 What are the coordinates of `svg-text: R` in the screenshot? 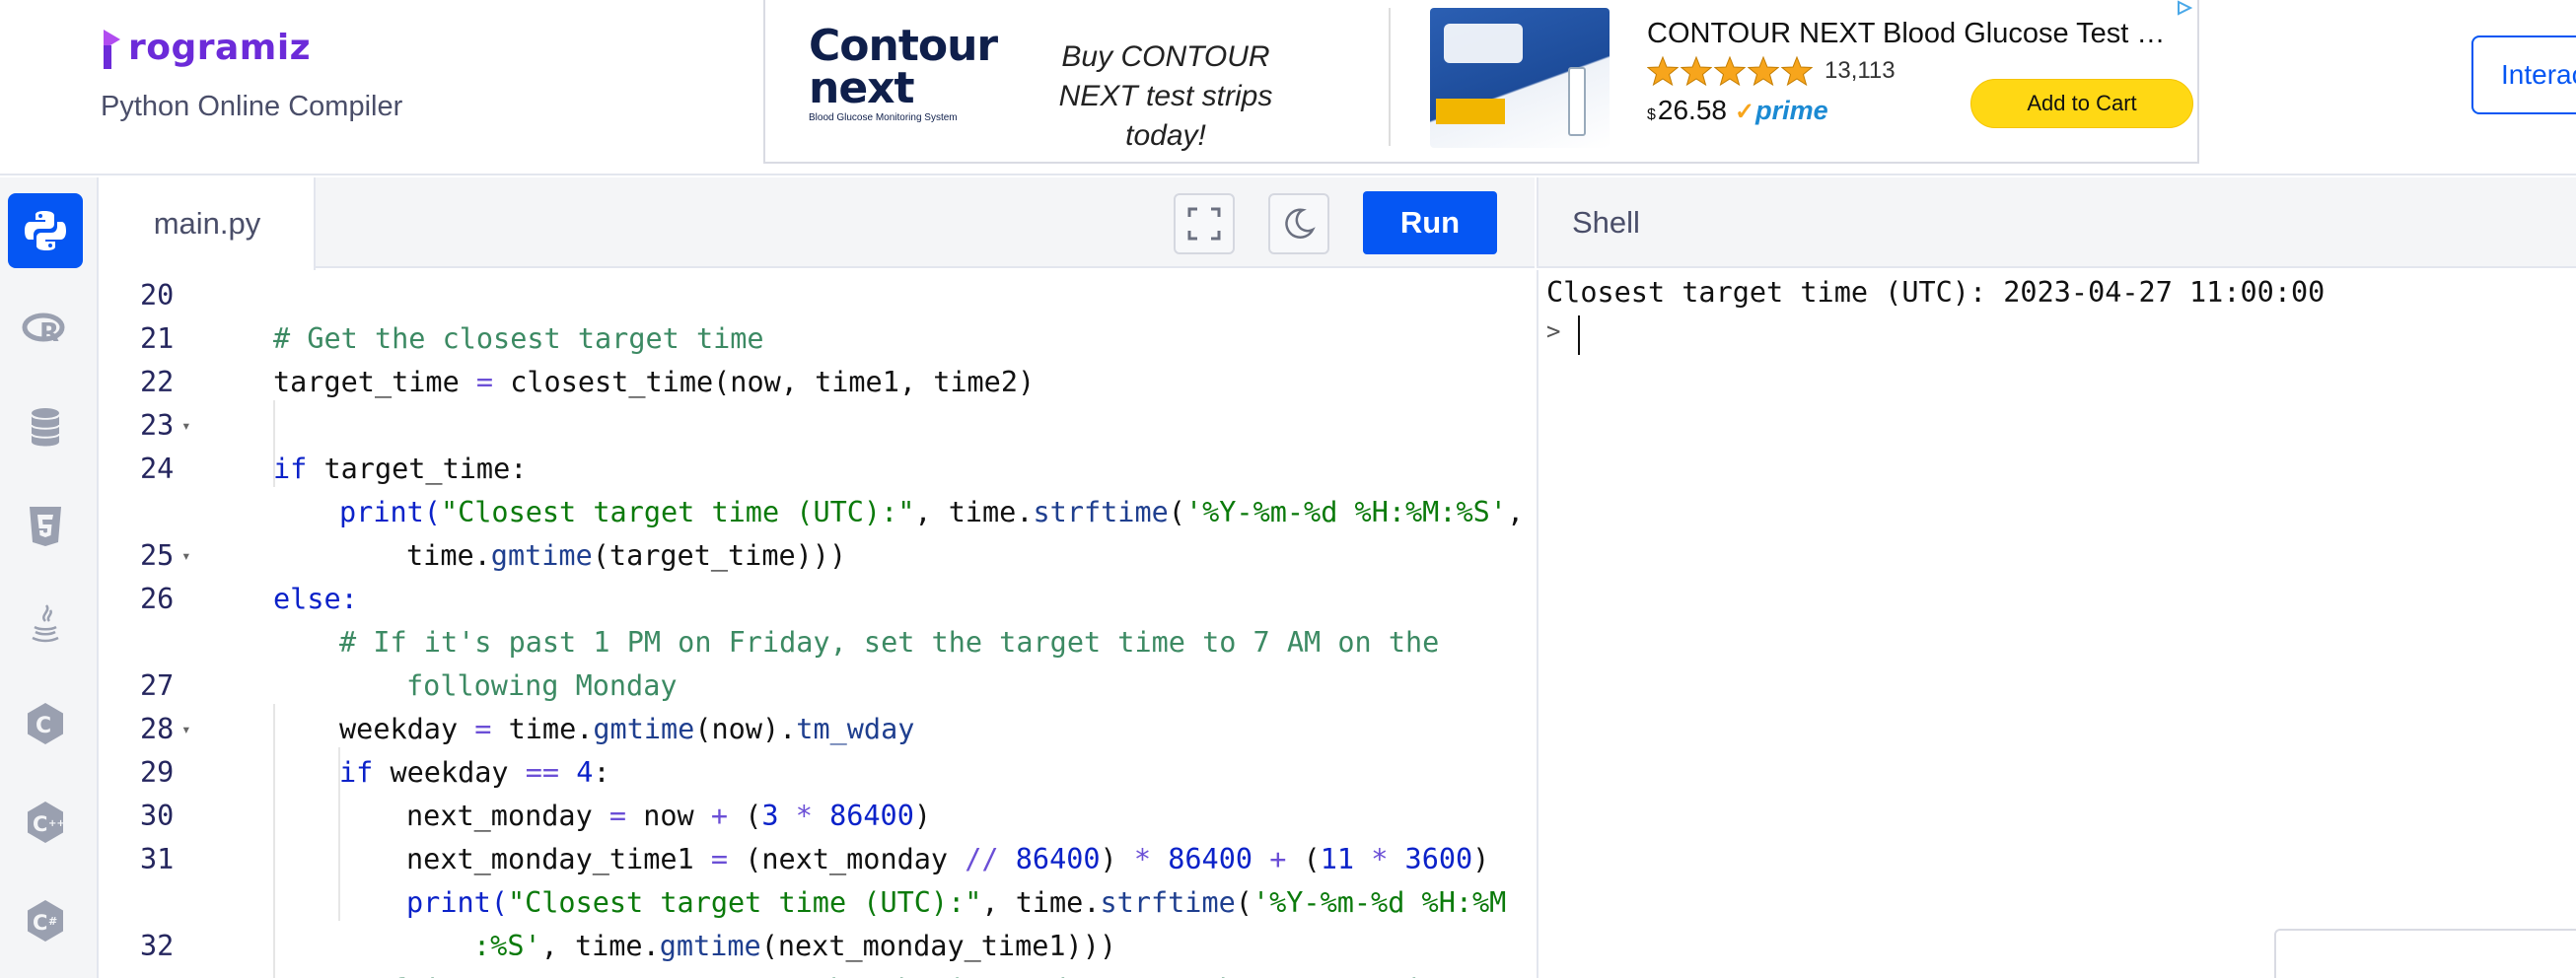 It's located at (49, 333).